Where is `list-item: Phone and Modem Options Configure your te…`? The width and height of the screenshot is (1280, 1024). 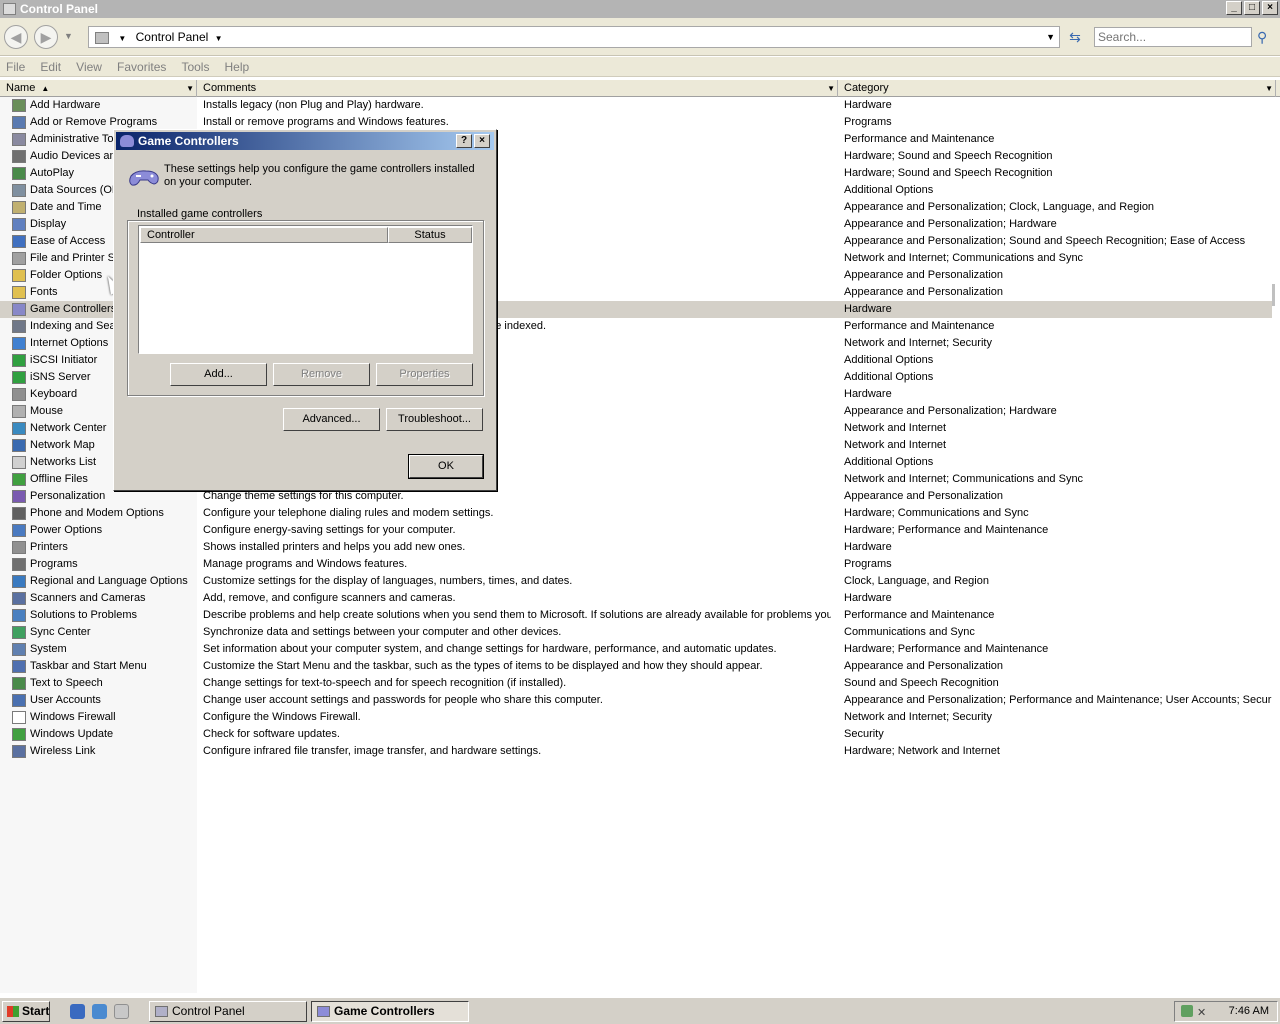 list-item: Phone and Modem Options Configure your te… is located at coordinates (636, 513).